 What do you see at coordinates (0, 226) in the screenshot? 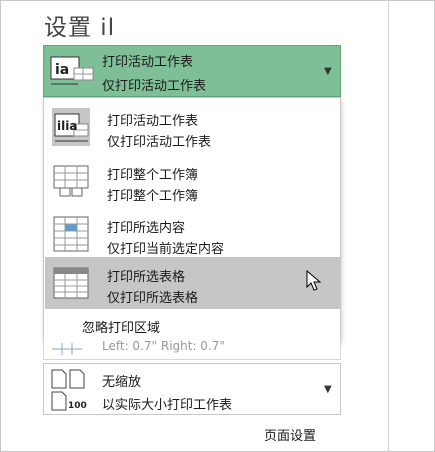
I see `frame-left-border` at bounding box center [0, 226].